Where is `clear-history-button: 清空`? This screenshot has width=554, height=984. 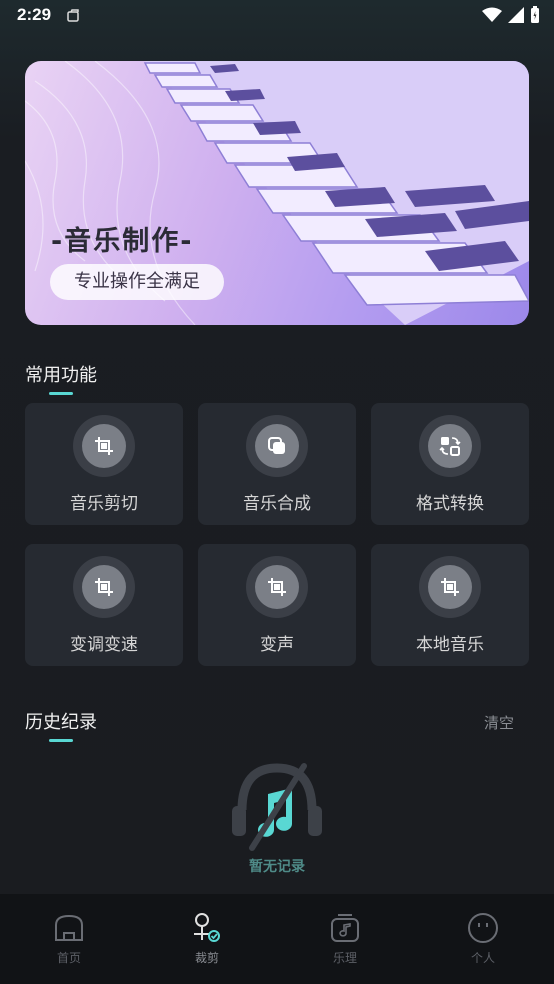 clear-history-button: 清空 is located at coordinates (499, 722).